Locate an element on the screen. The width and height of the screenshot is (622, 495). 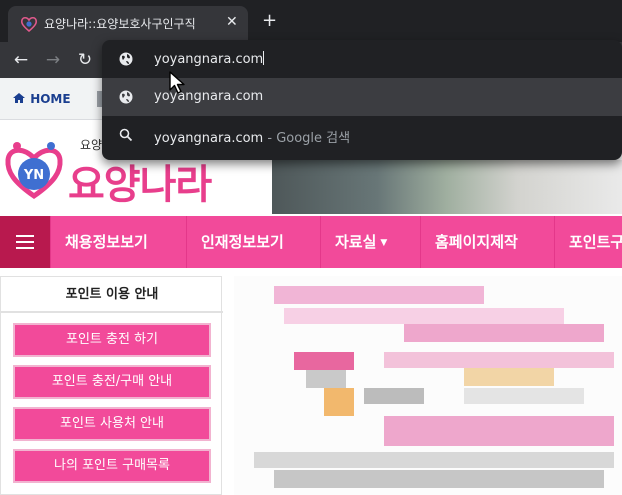
nav-item-points: 포인트구 is located at coordinates (588, 242).